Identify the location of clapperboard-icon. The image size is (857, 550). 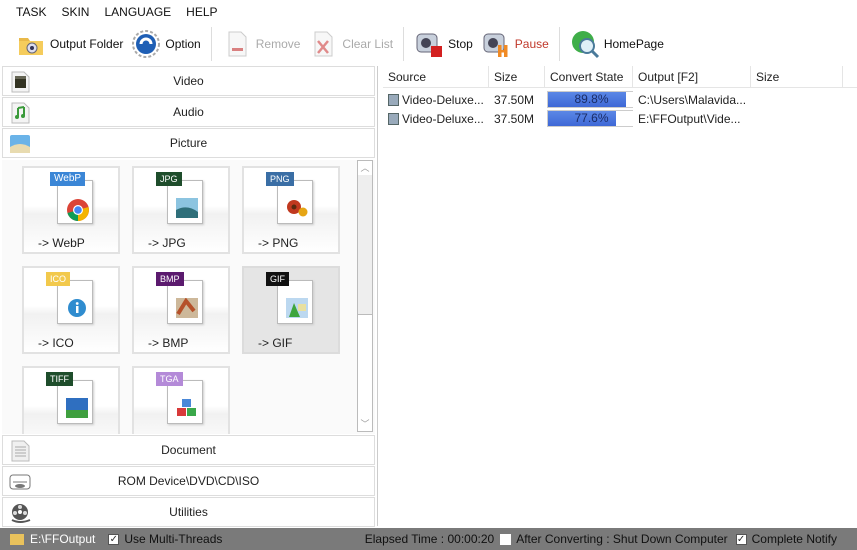
(20, 82).